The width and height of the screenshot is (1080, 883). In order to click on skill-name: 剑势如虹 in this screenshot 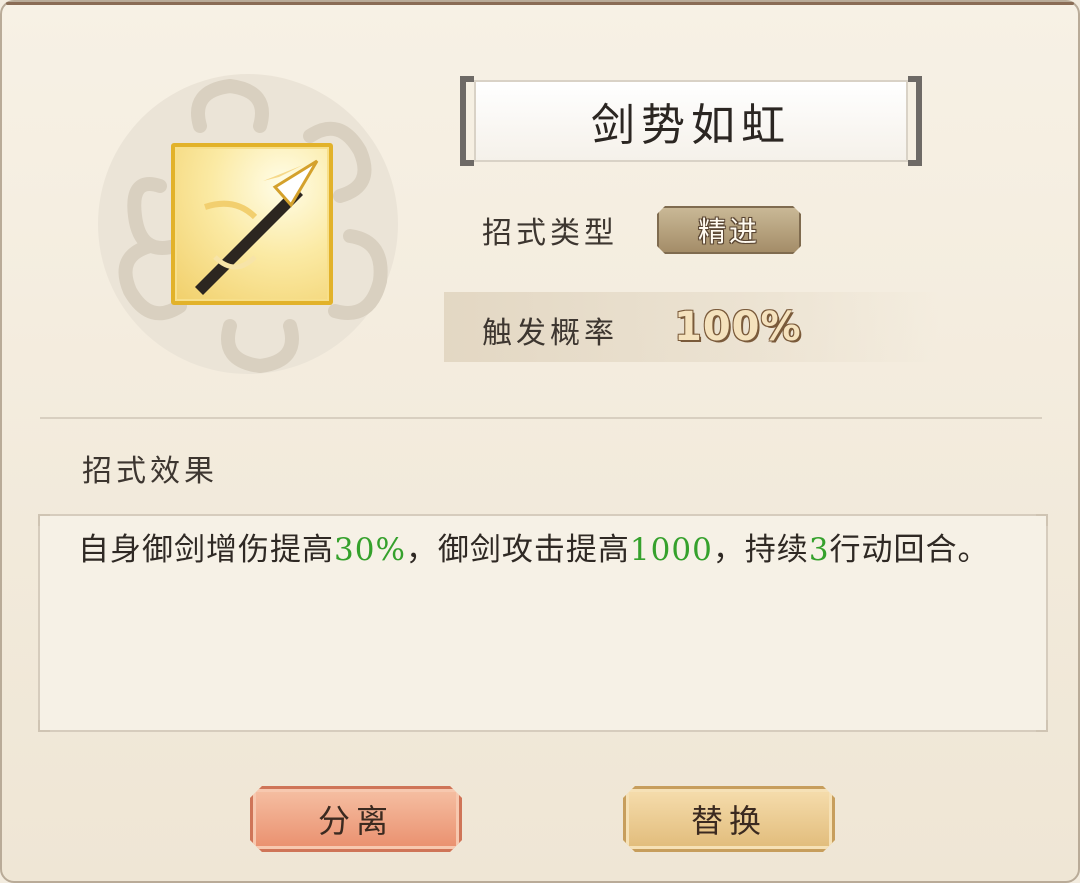, I will do `click(691, 121)`.